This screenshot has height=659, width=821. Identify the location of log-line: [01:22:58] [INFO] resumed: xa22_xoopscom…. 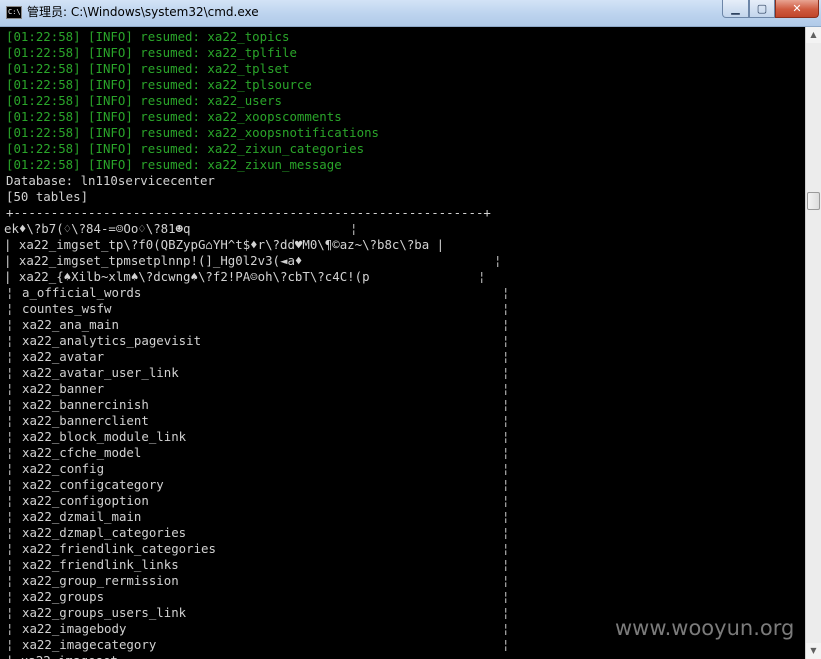
(174, 116).